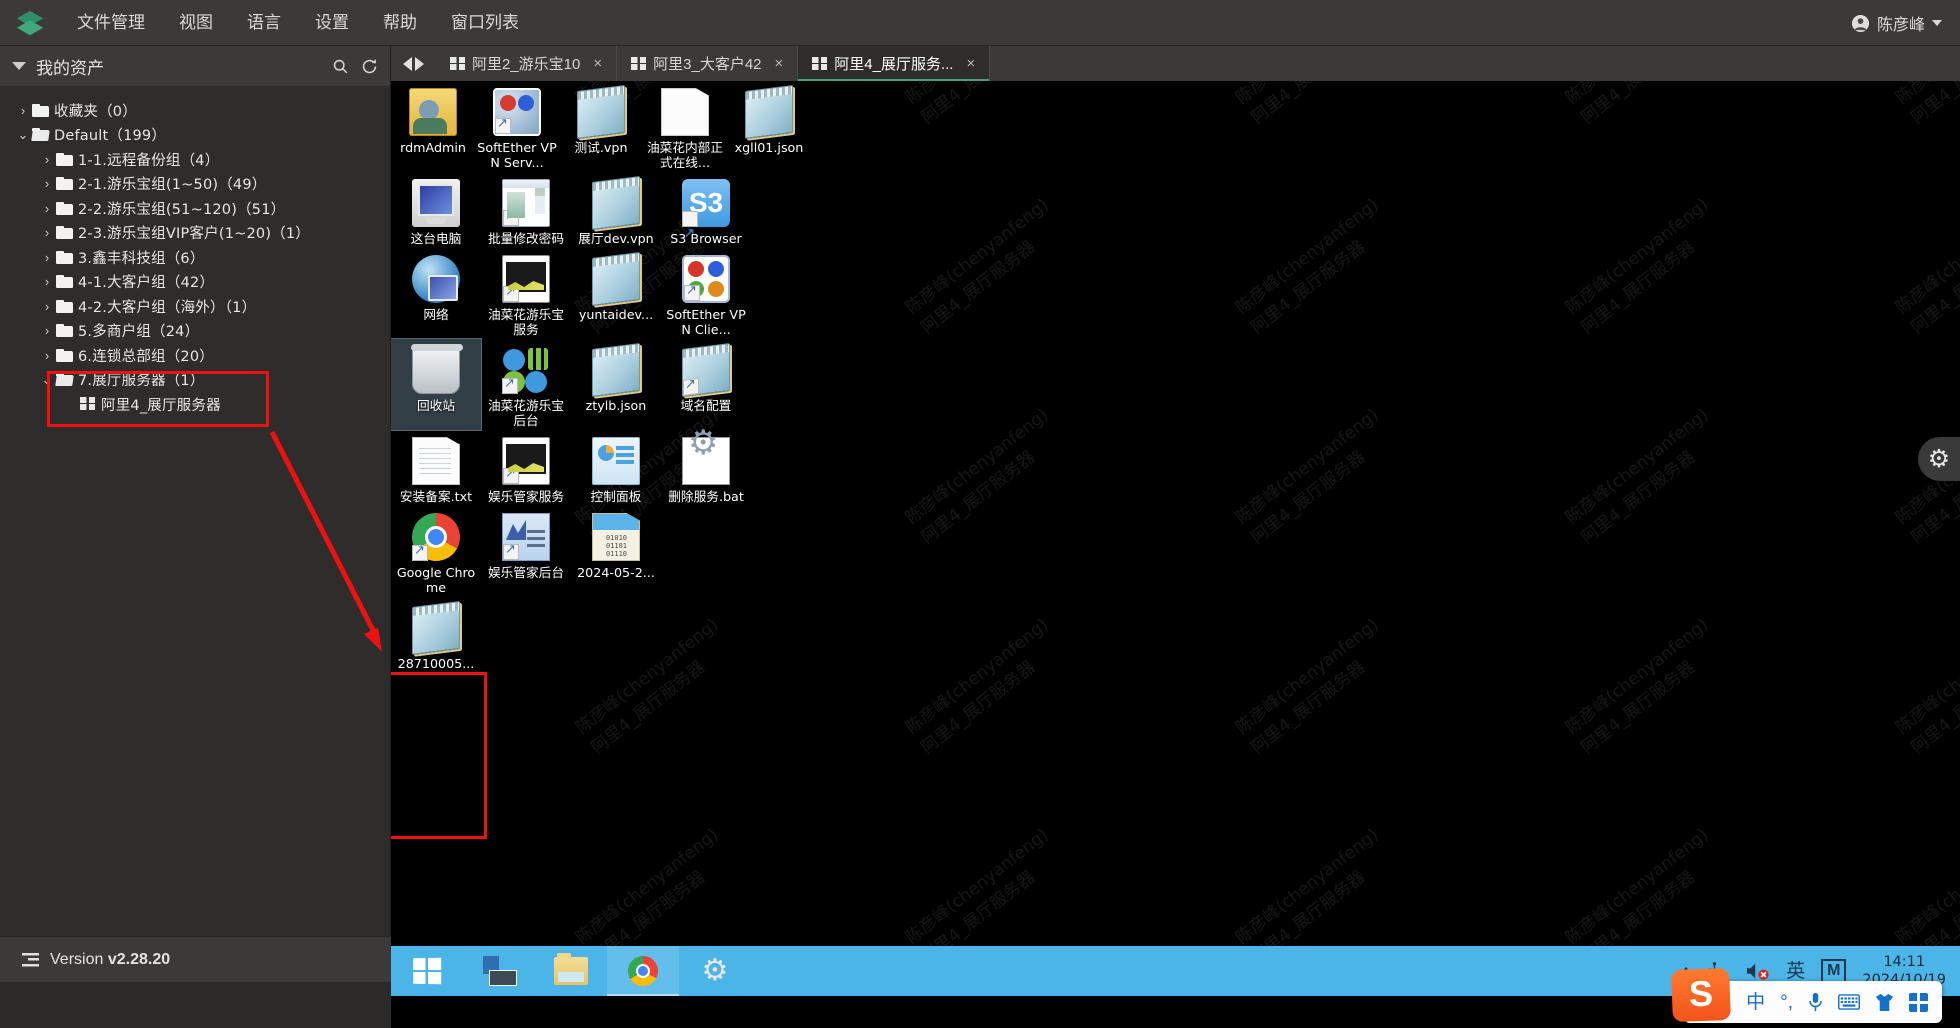 The width and height of the screenshot is (1960, 1028). What do you see at coordinates (111, 23) in the screenshot?
I see `menu-item-file: 文件管理` at bounding box center [111, 23].